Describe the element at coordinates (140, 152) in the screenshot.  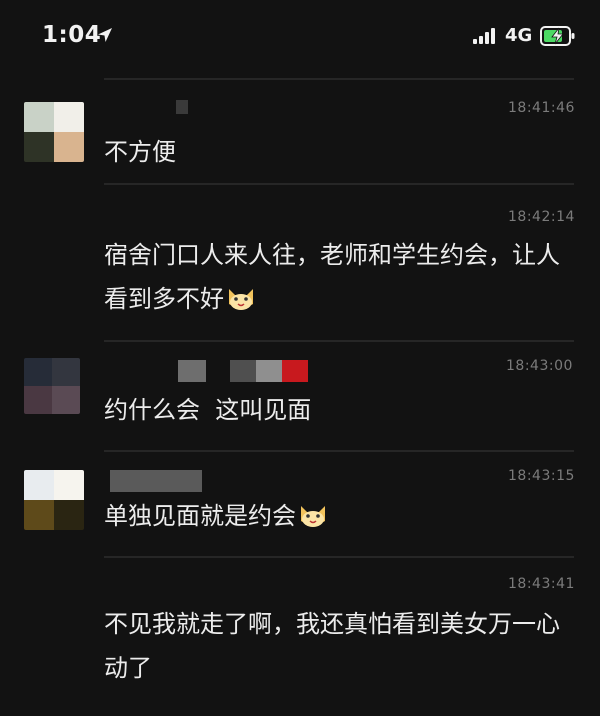
I see `message-text-content: 不方便` at that location.